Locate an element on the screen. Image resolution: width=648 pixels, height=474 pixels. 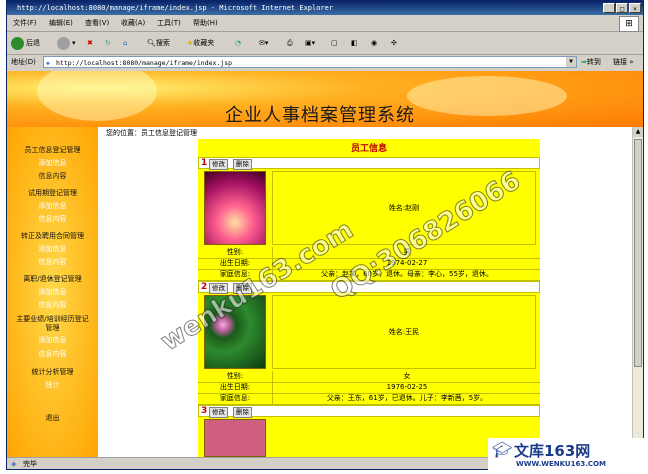
record-action-row: 3 修改 删除 is located at coordinates (369, 411).